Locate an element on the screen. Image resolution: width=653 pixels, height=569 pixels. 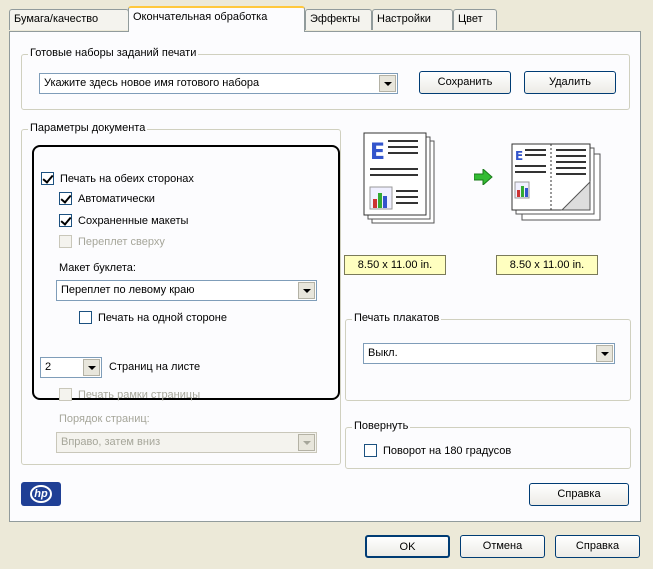
poster-group: Печать плакатов Выкл. is located at coordinates (488, 356).